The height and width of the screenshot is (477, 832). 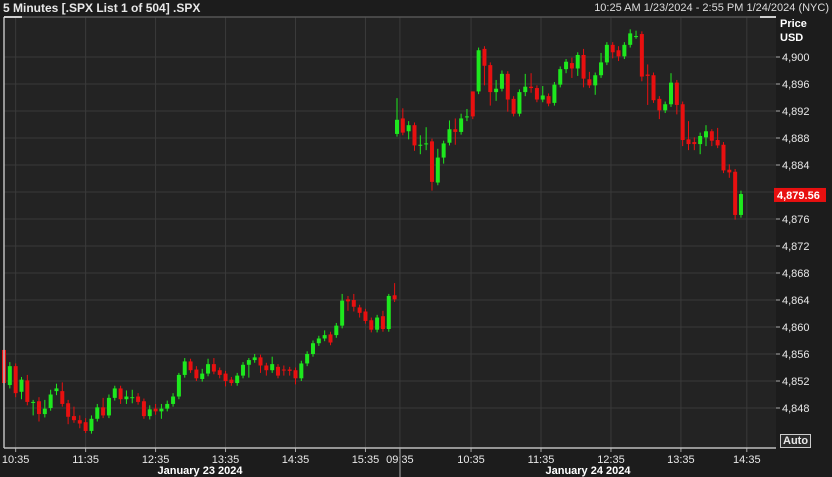 I want to click on x-tick-label: 15:35, so click(x=366, y=460).